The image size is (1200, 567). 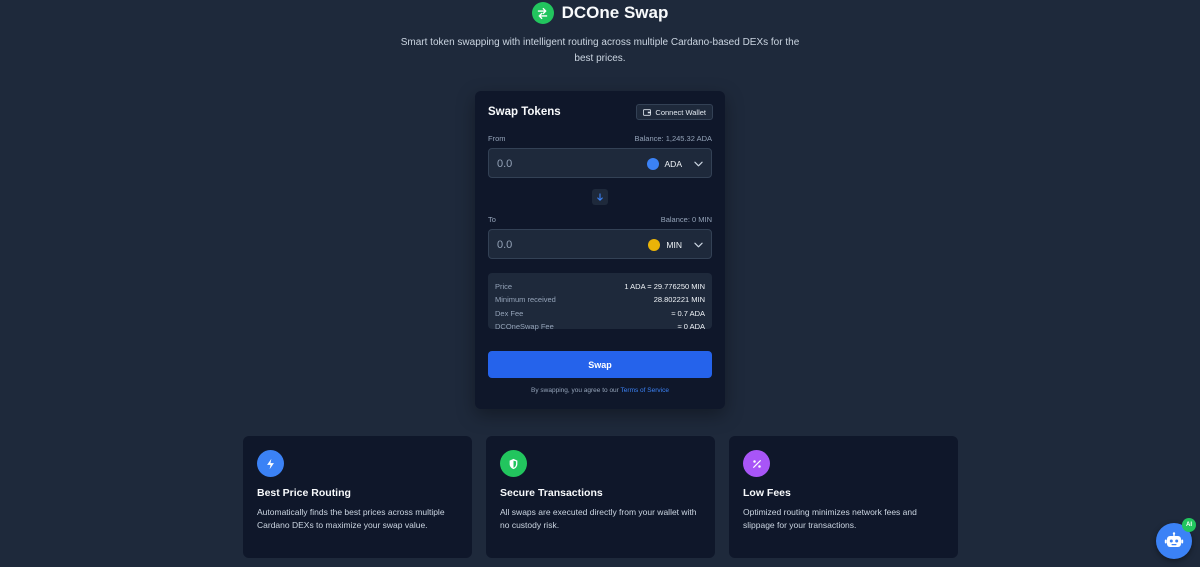 I want to click on terms-prefix: By swapping, you agree to our, so click(x=575, y=390).